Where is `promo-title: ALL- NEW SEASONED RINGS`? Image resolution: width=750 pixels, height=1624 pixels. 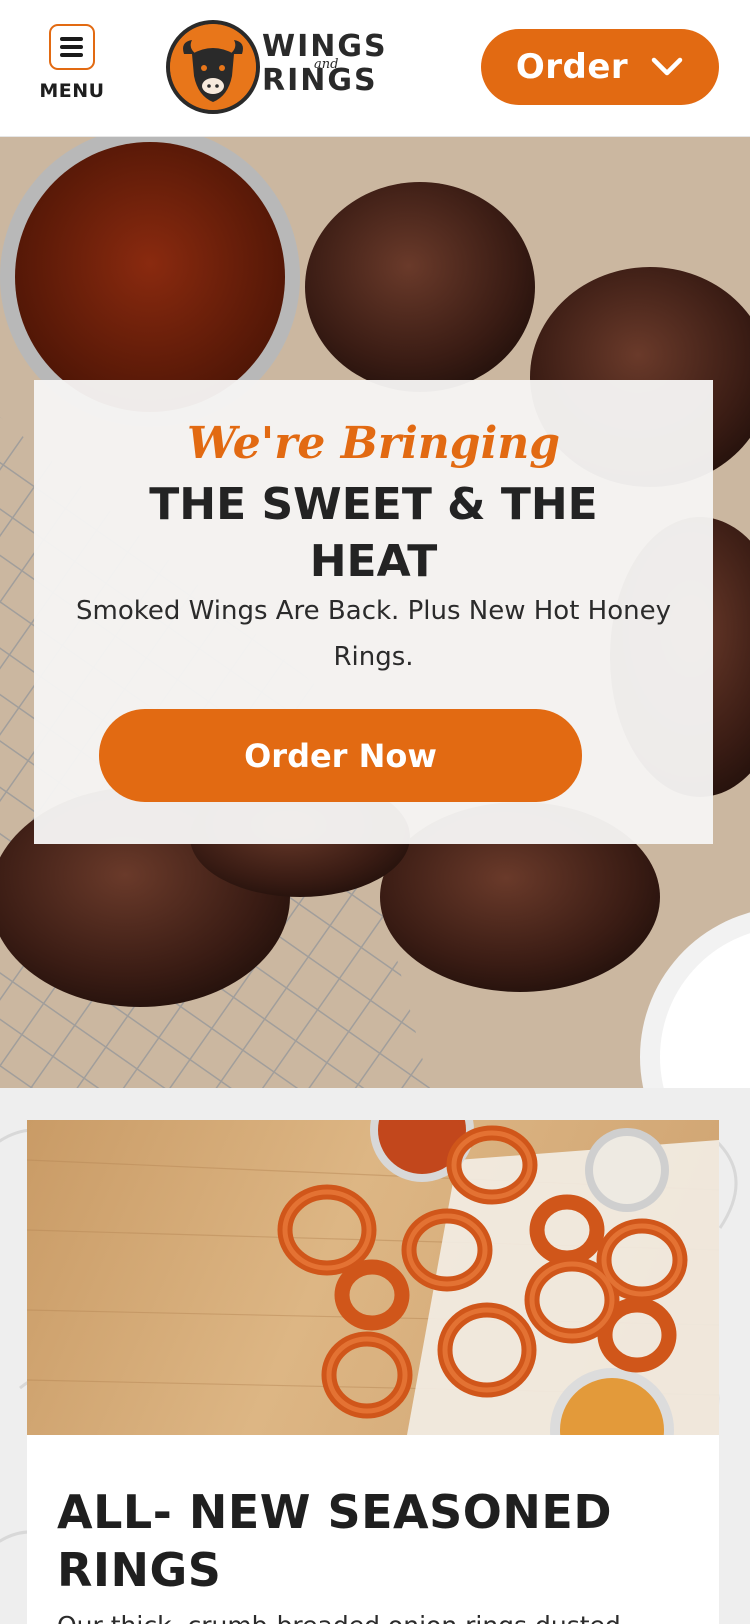
promo-title: ALL- NEW SEASONED RINGS is located at coordinates (334, 1541).